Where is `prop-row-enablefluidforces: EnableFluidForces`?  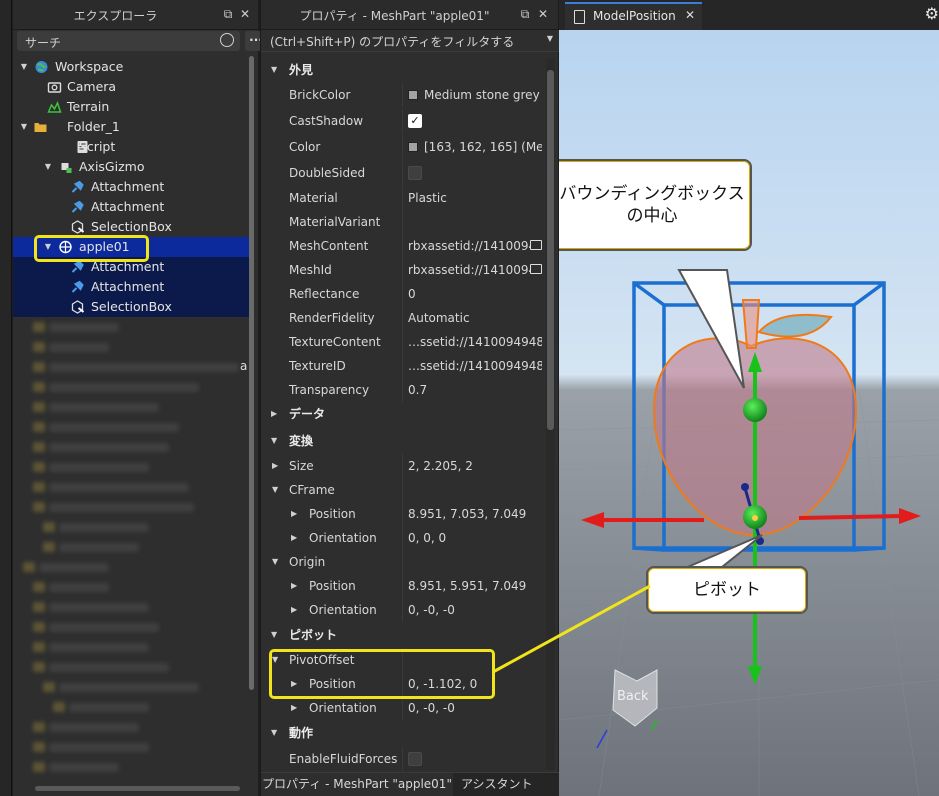
prop-row-enablefluidforces: EnableFluidForces is located at coordinates (403, 759).